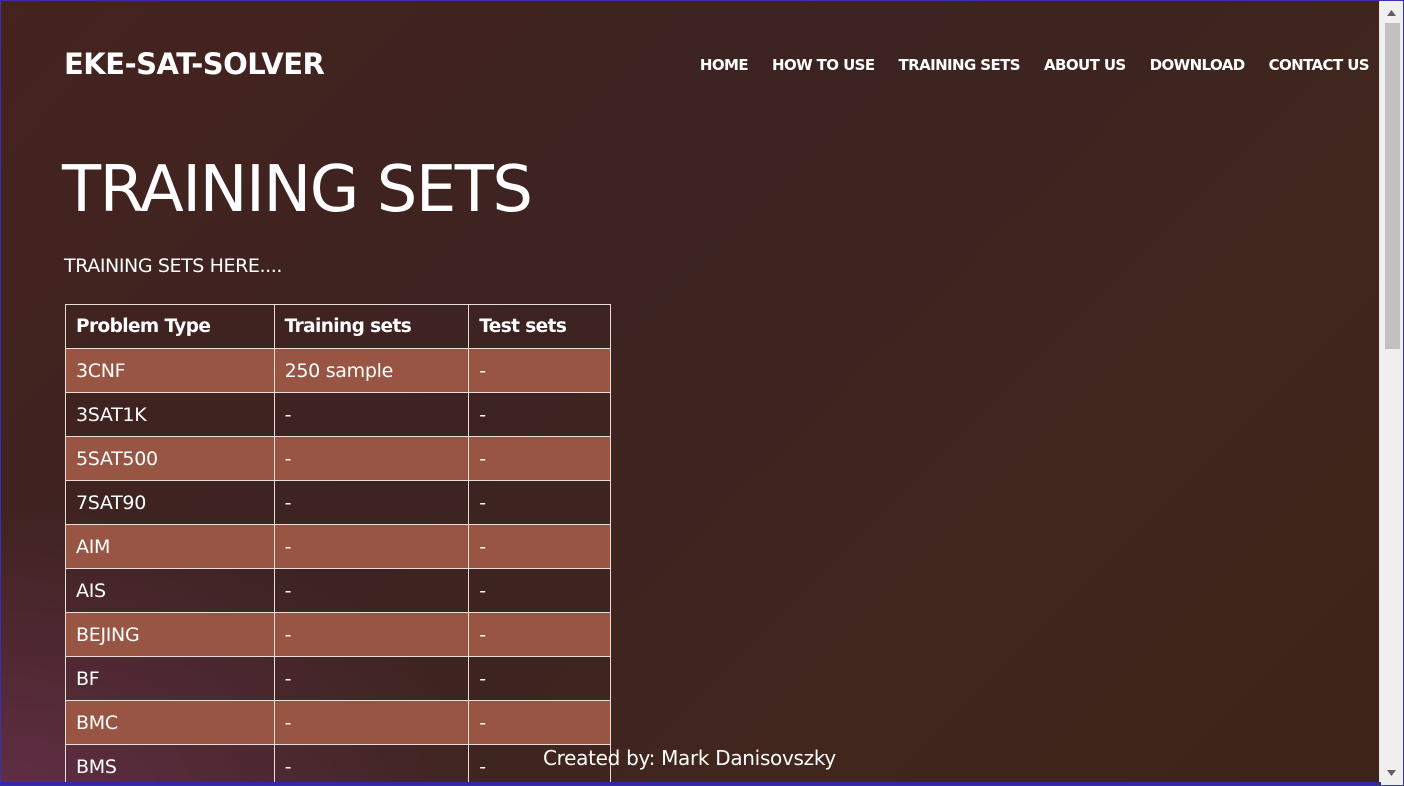 The height and width of the screenshot is (786, 1404). I want to click on table-row: BMC - -, so click(338, 722).